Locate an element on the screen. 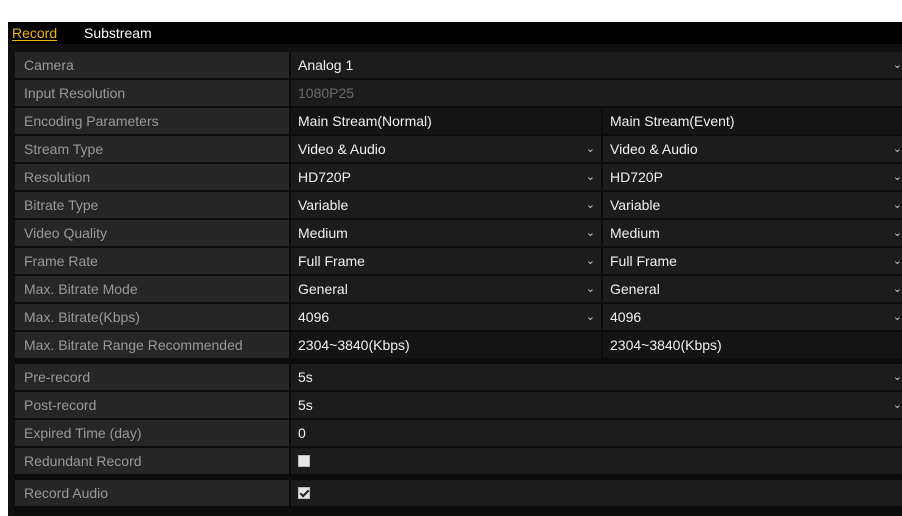 This screenshot has width=902, height=516. frame-rate-event-select: Full Frame ⌄ is located at coordinates (752, 261).